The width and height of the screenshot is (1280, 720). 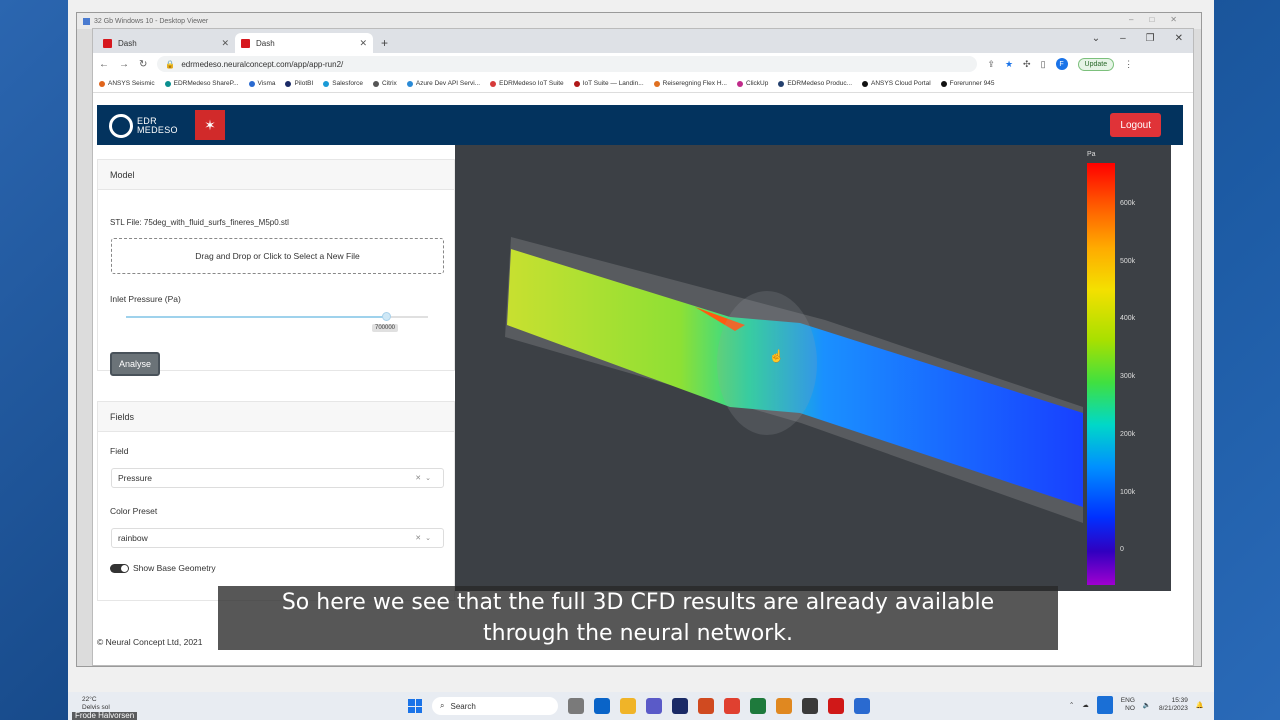 I want to click on system-tray: ⌃ ☁ ENG NO 🔈 15:39 8/21/2023 🔔, so click(x=1136, y=705).